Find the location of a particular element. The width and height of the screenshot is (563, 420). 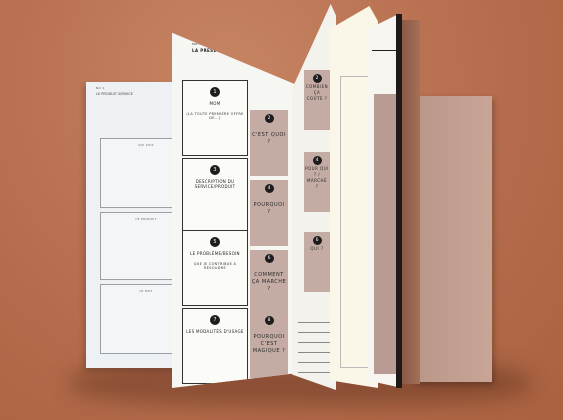

answer-box-6: 6 COMMENT ÇA MARCHE ? is located at coordinates (269, 283).